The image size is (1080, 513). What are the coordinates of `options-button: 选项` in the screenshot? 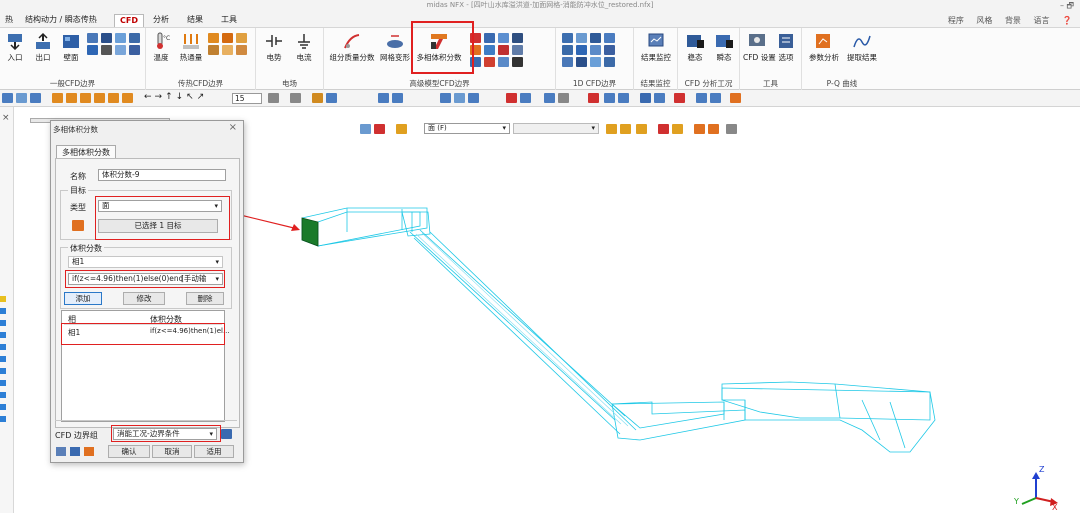 It's located at (786, 47).